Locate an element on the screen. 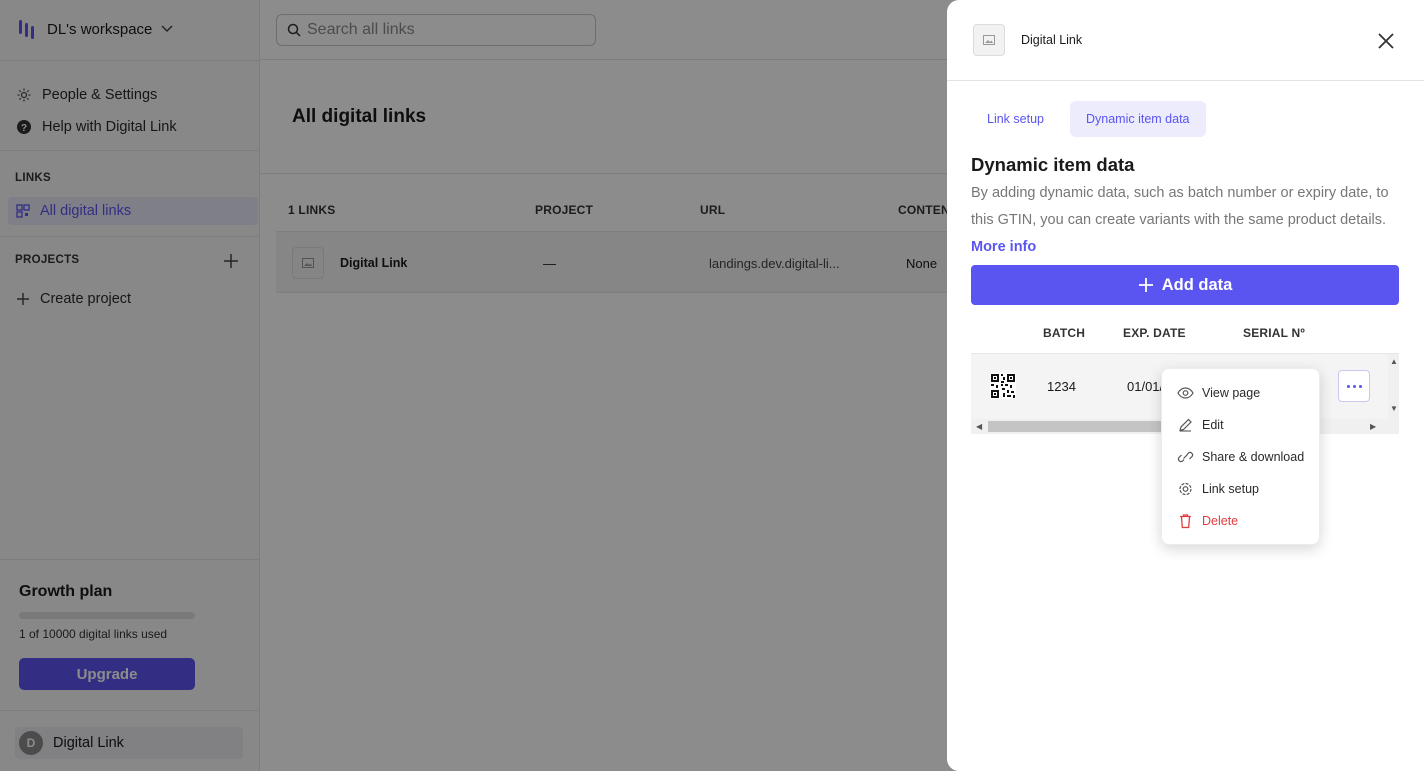 This screenshot has height=771, width=1424. image-placeholder-icon is located at coordinates (989, 40).